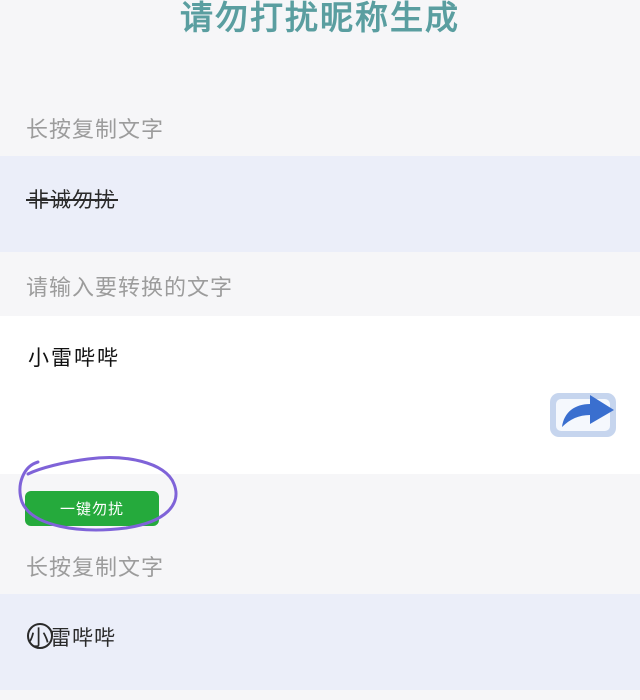  I want to click on share-arrow-icon, so click(584, 411).